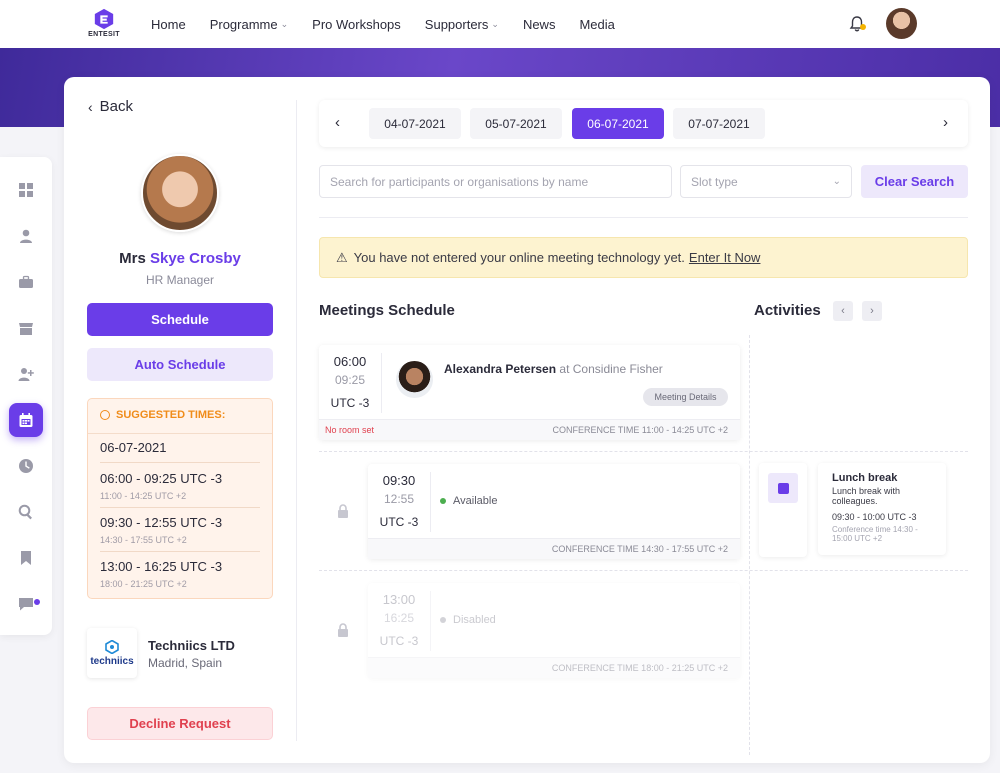  I want to click on enter-it-now-link: Enter It Now, so click(725, 257).